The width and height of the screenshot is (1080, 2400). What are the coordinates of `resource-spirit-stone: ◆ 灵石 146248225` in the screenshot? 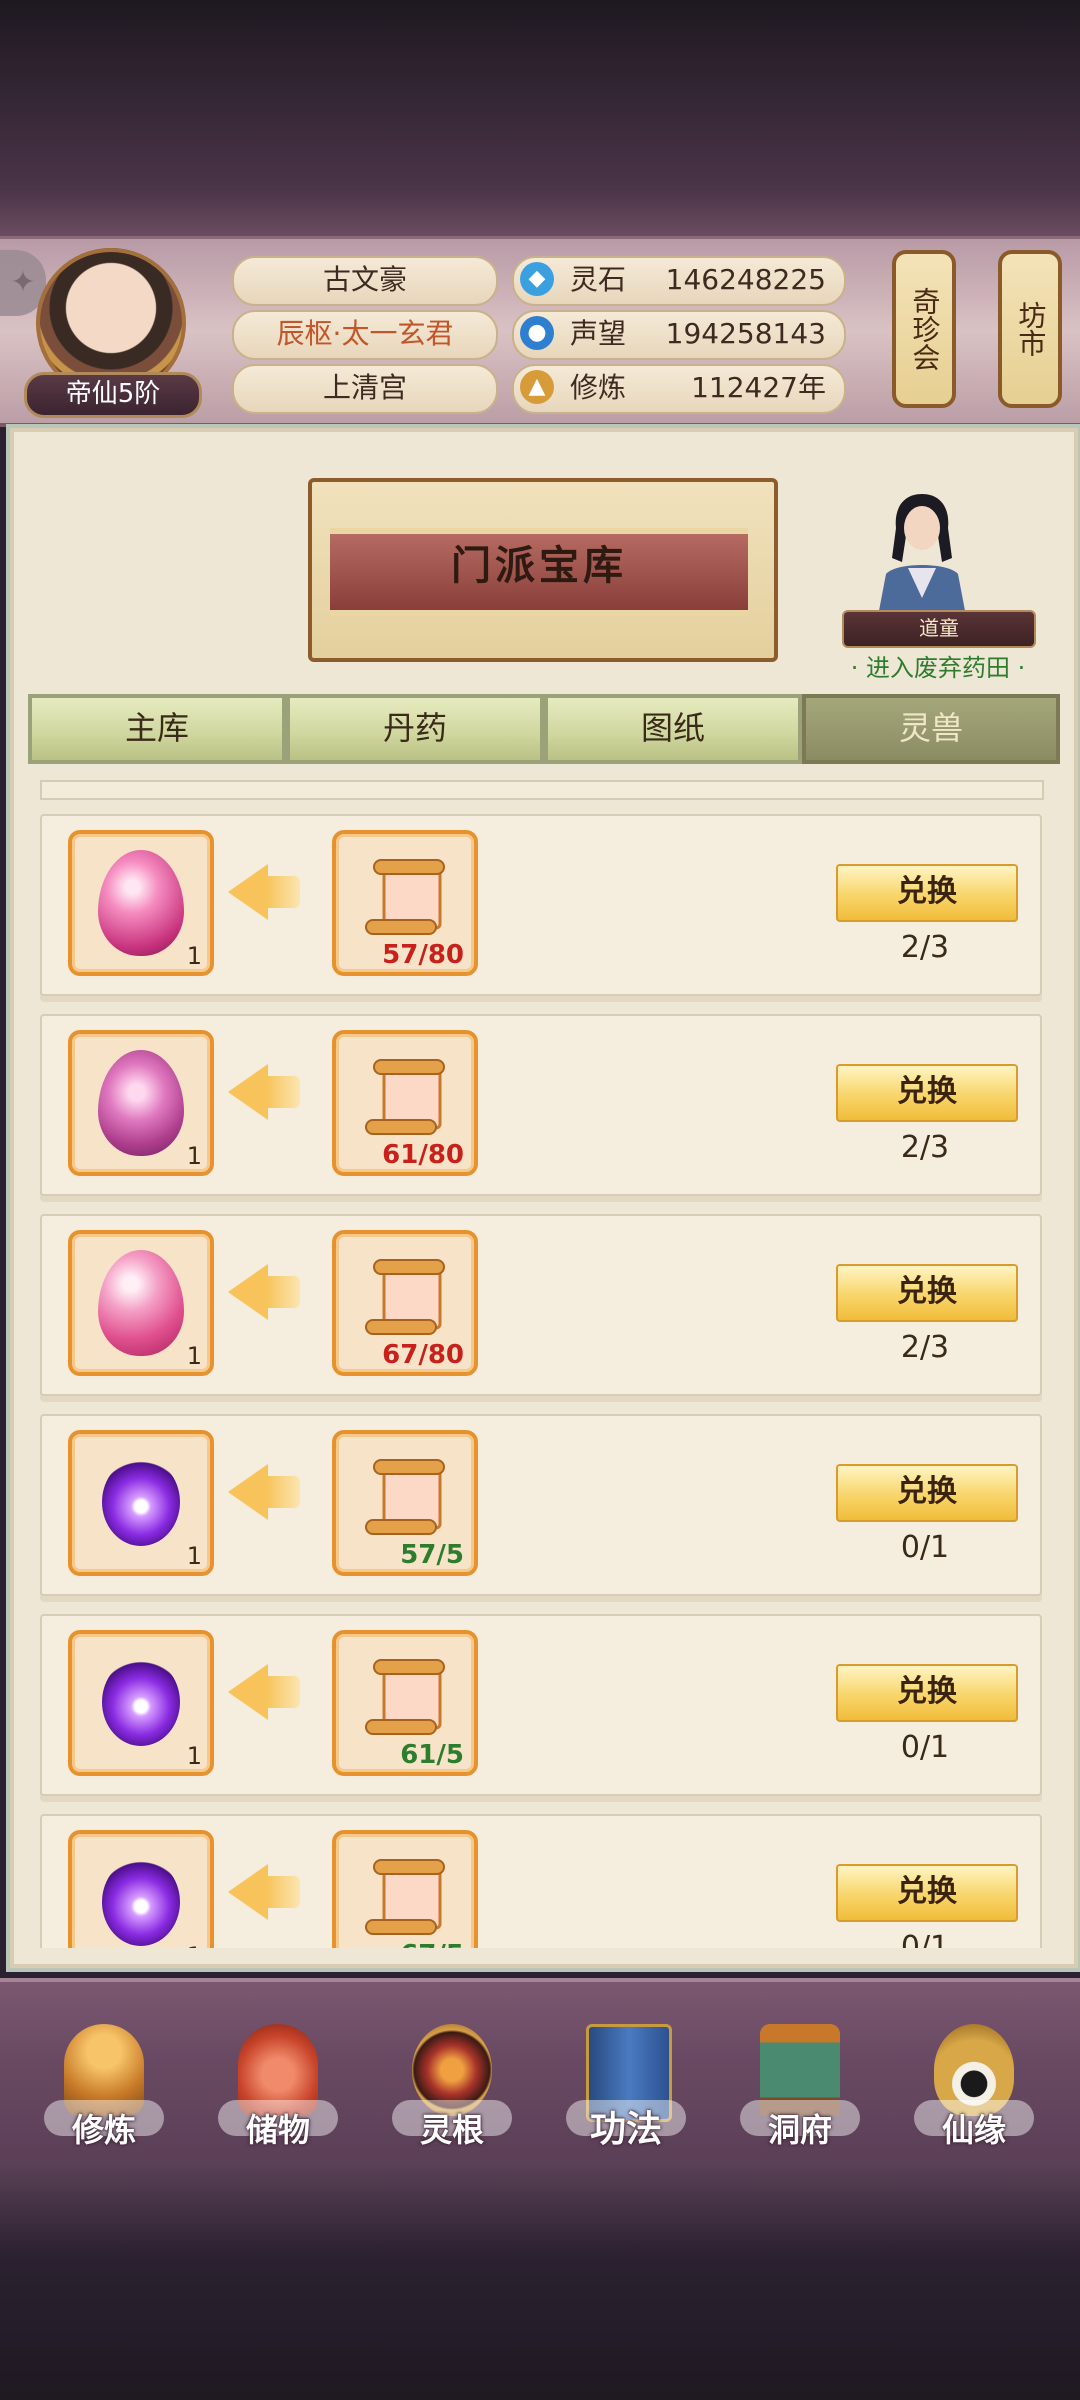 It's located at (679, 281).